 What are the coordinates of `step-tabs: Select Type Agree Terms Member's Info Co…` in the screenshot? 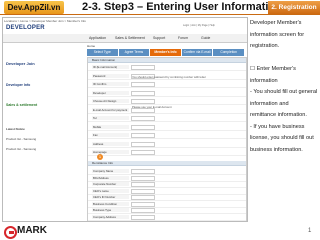 It's located at (166, 52).